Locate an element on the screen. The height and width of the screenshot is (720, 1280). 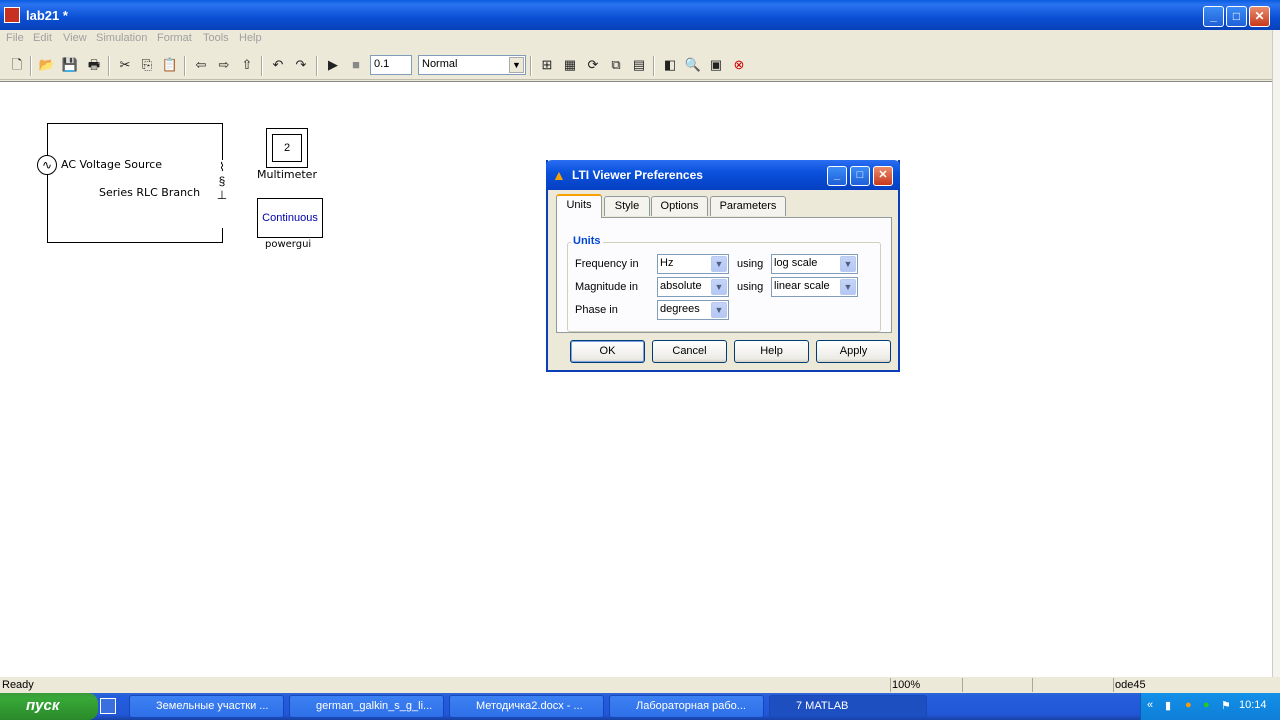
frequency-scale-select: log scale ▼ is located at coordinates (814, 264).